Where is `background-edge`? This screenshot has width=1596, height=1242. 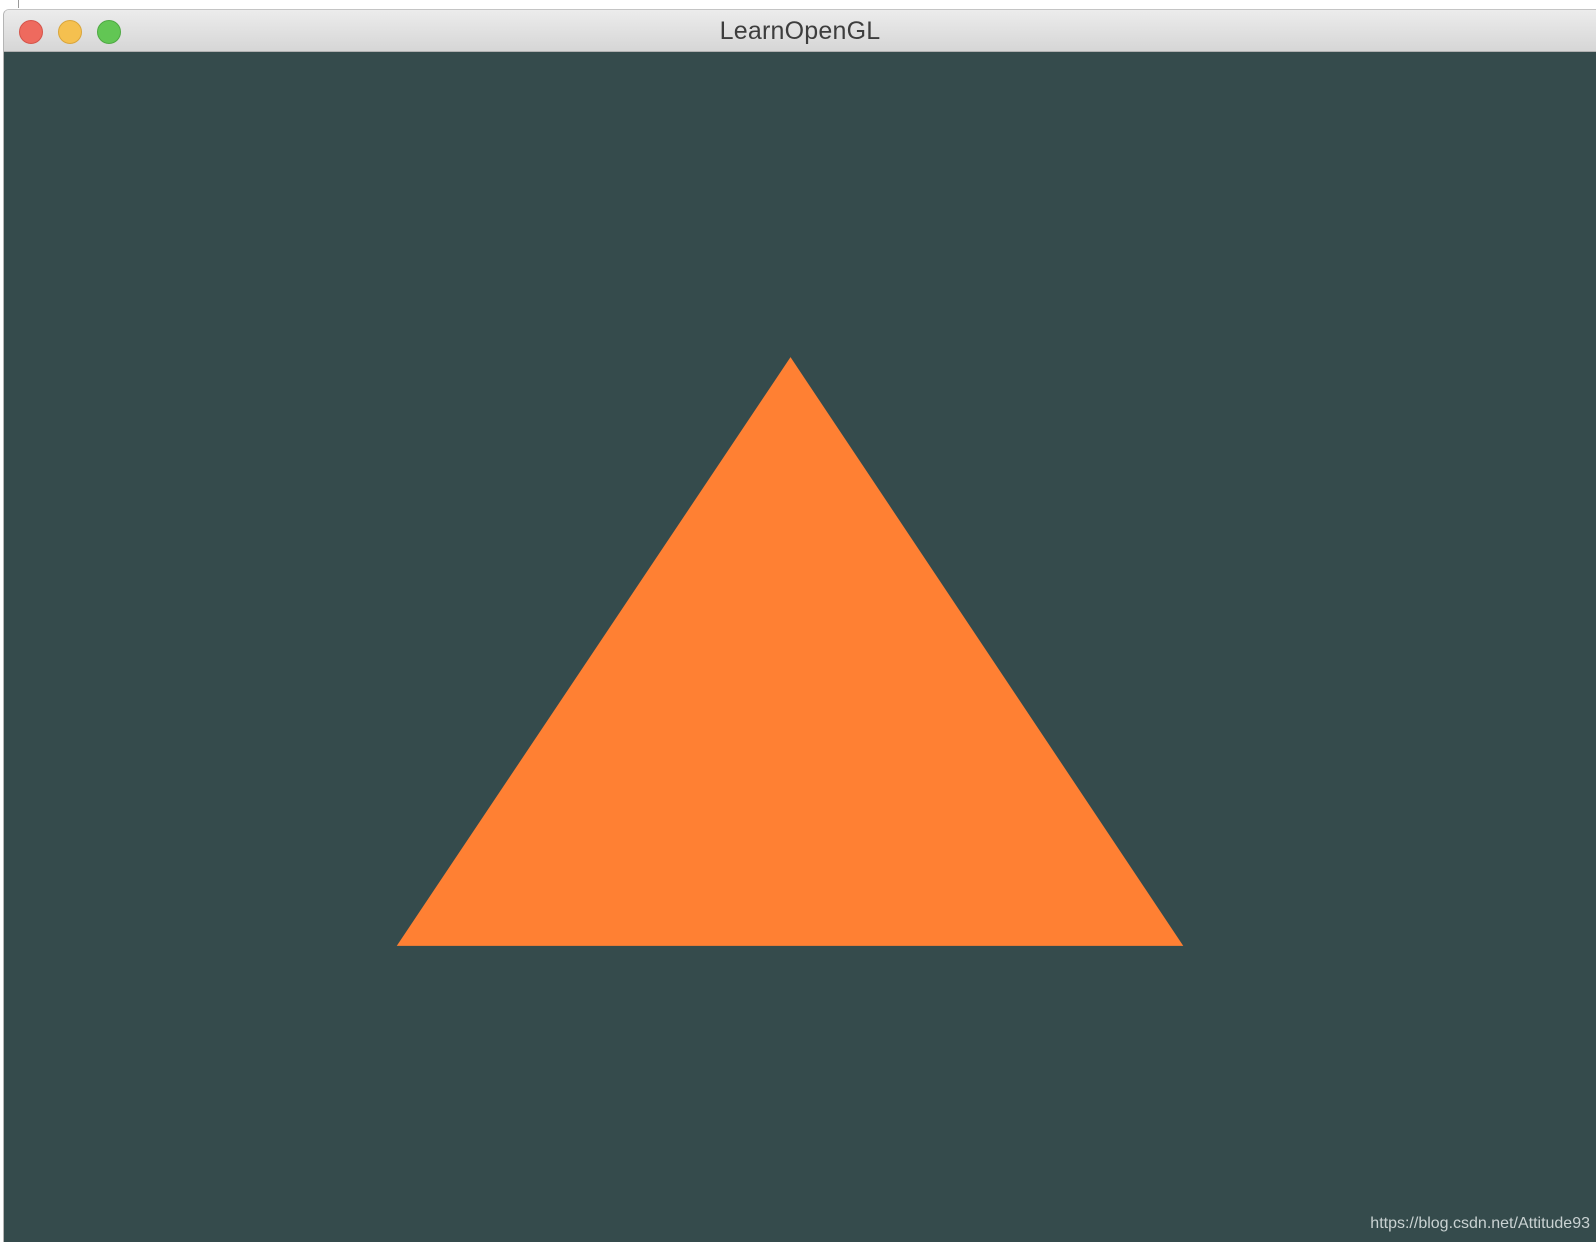 background-edge is located at coordinates (18, 4).